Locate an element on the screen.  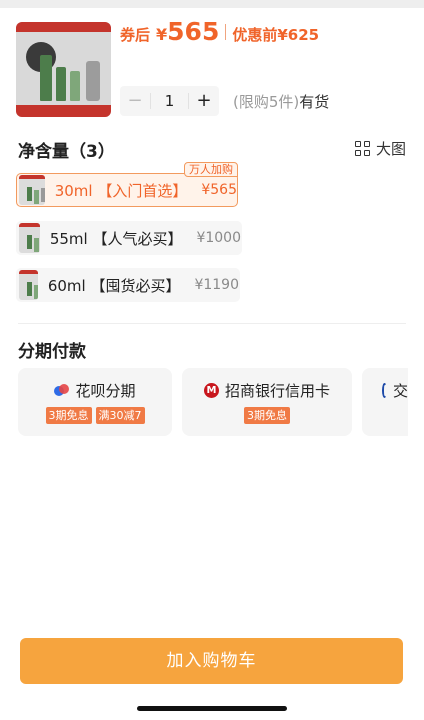
cmb-bank-icon: M is located at coordinates (211, 390).